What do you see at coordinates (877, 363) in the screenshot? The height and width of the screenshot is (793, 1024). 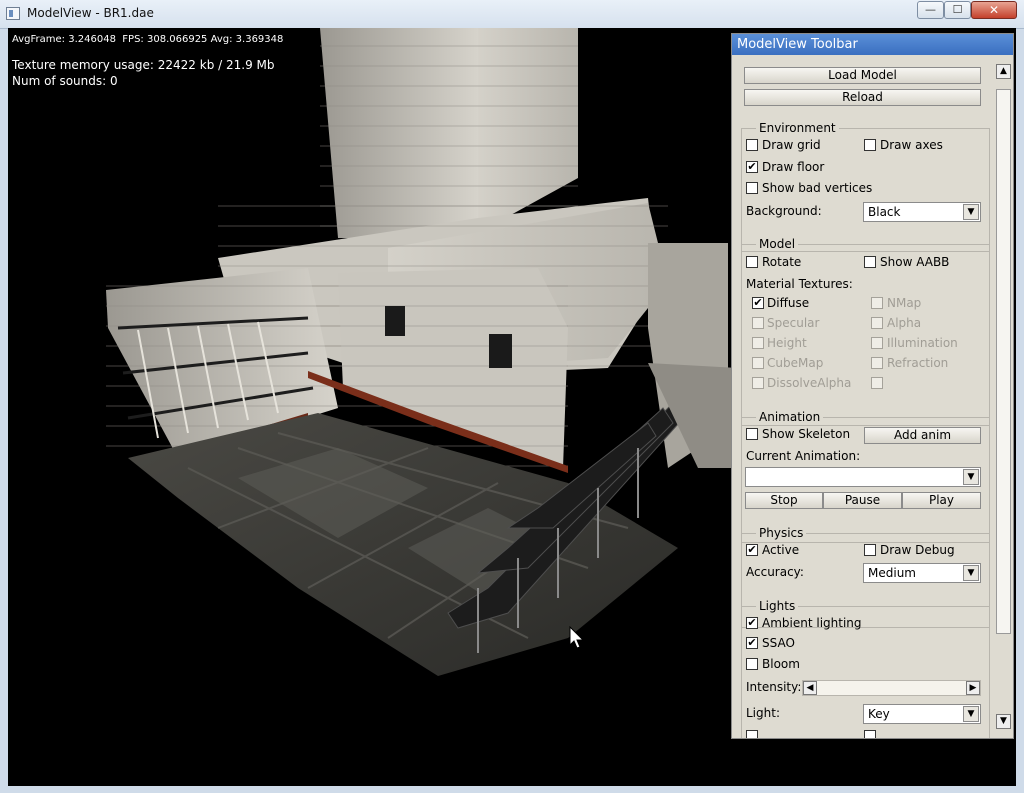 I see `texture-refraction-checkbox` at bounding box center [877, 363].